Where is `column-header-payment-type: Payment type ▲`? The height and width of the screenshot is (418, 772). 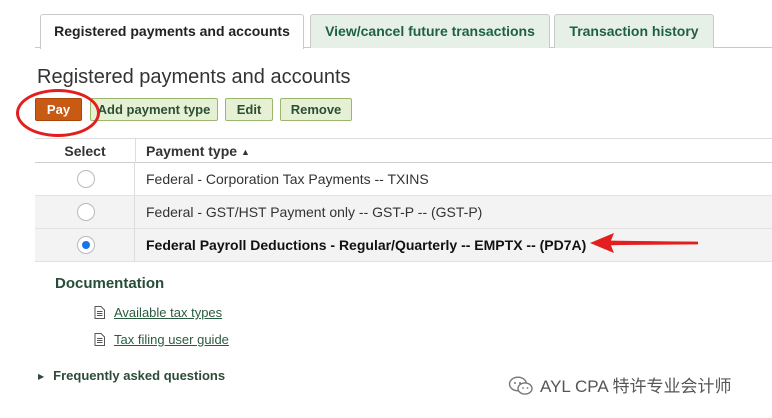 column-header-payment-type: Payment type ▲ is located at coordinates (193, 151).